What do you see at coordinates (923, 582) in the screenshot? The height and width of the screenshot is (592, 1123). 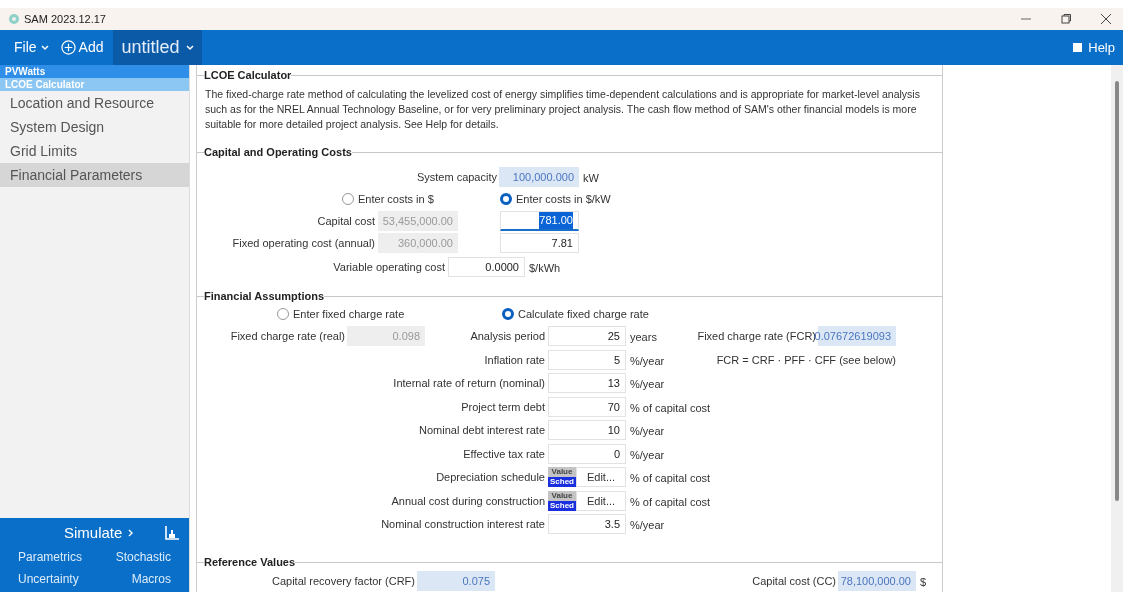 I see `unit-label: $` at bounding box center [923, 582].